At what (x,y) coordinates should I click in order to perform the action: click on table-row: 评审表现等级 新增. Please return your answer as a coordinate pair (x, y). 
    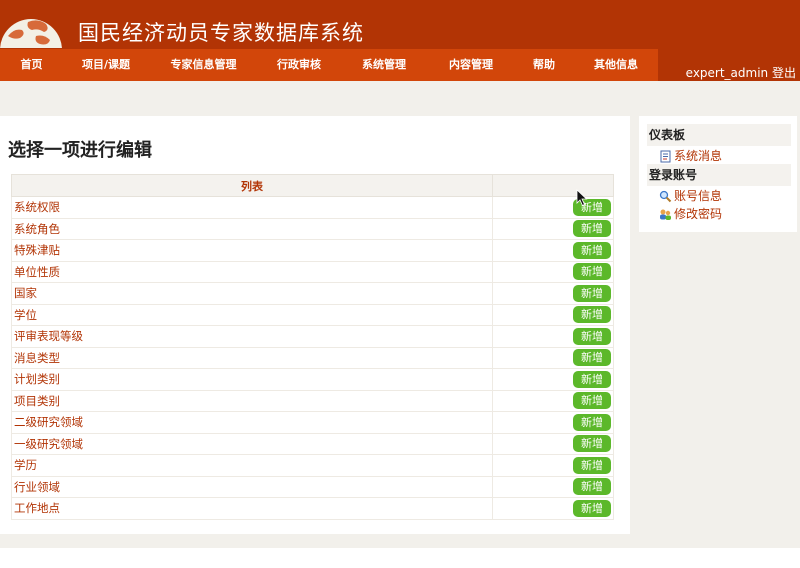
    Looking at the image, I should click on (312, 336).